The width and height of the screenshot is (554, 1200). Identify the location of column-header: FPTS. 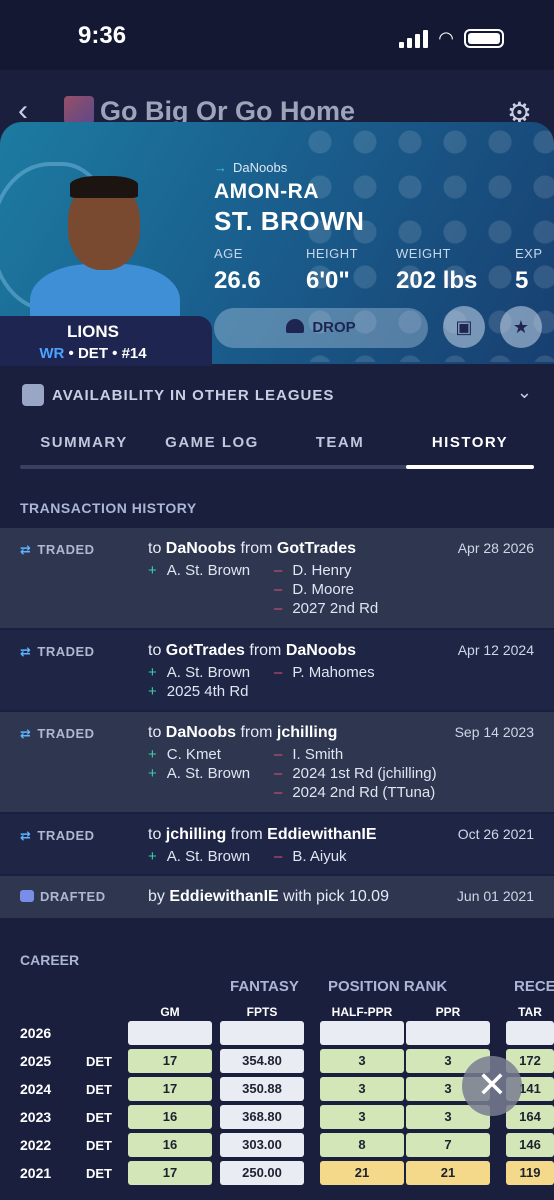
(262, 1012).